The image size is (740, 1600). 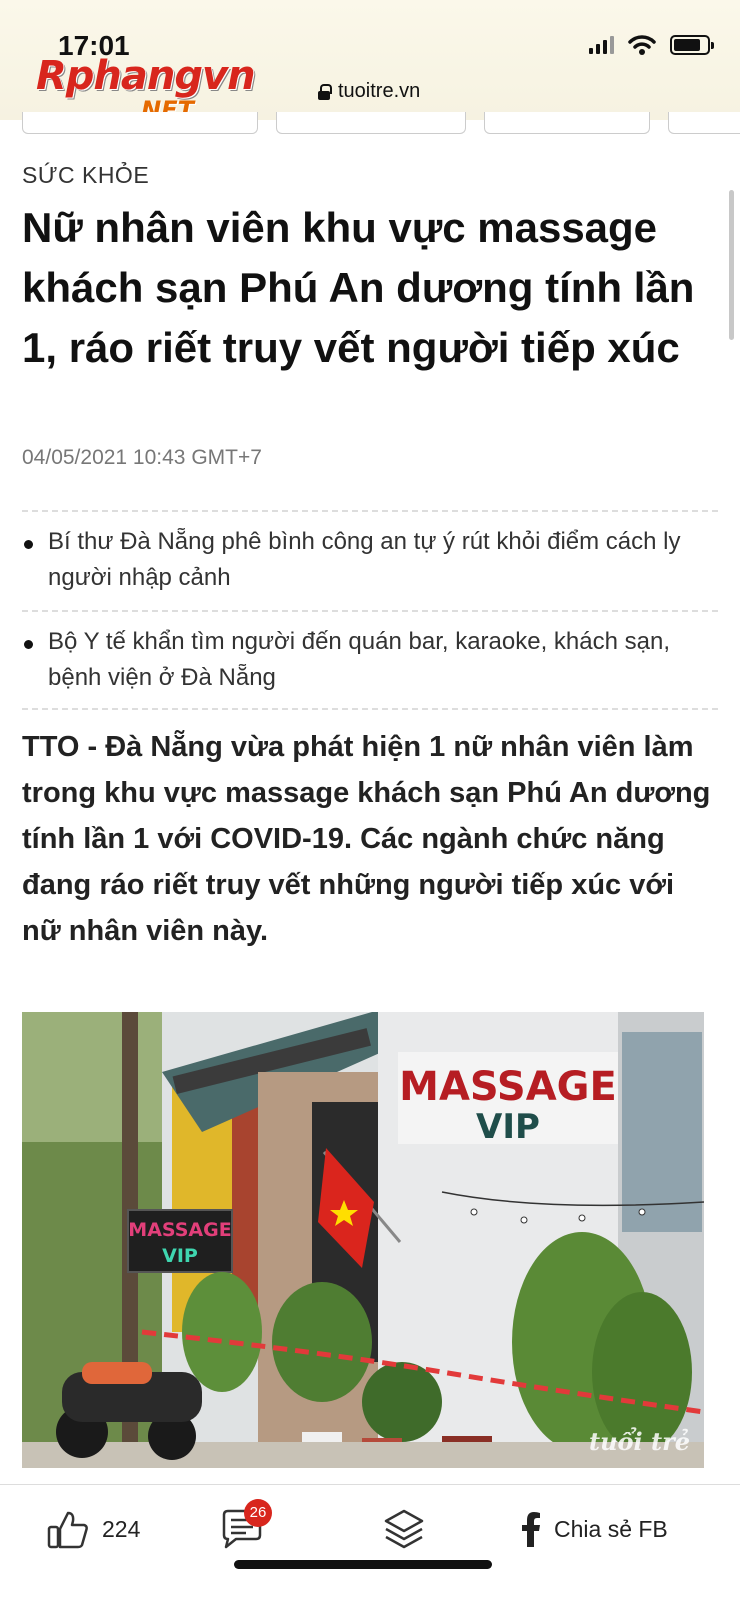 I want to click on comments-button: 26, so click(x=246, y=1526).